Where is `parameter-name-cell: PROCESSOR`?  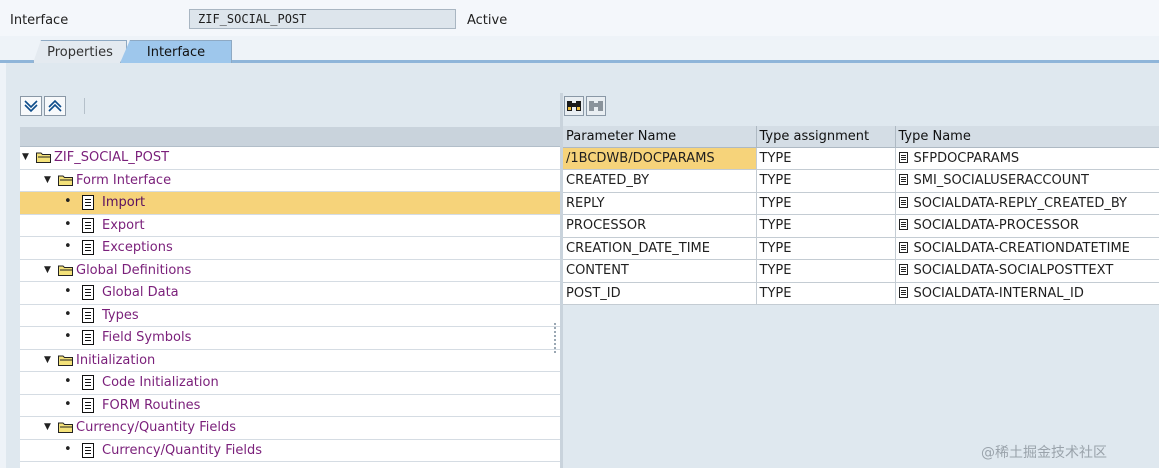
parameter-name-cell: PROCESSOR is located at coordinates (660, 226).